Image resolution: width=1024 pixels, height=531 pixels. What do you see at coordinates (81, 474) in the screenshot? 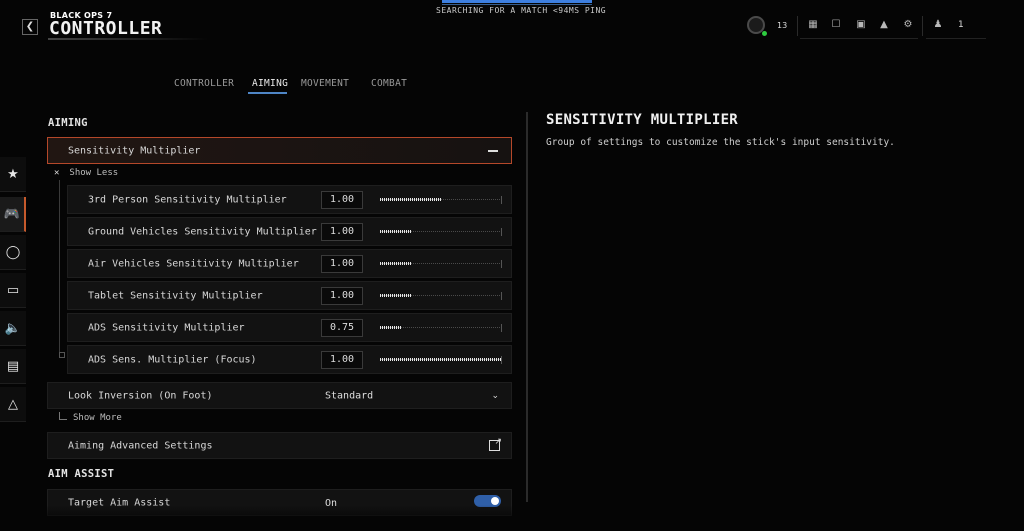
I see `section-title-aim-assist: AIM ASSIST` at bounding box center [81, 474].